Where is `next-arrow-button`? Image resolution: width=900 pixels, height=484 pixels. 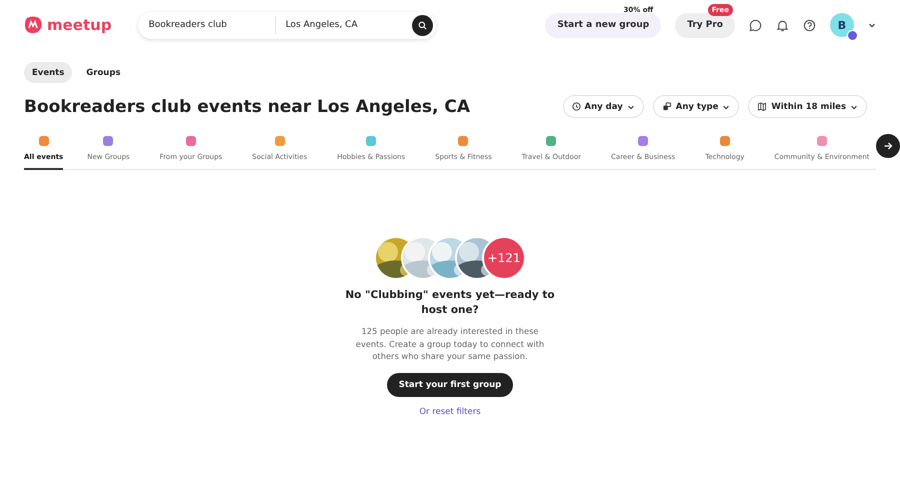 next-arrow-button is located at coordinates (888, 146).